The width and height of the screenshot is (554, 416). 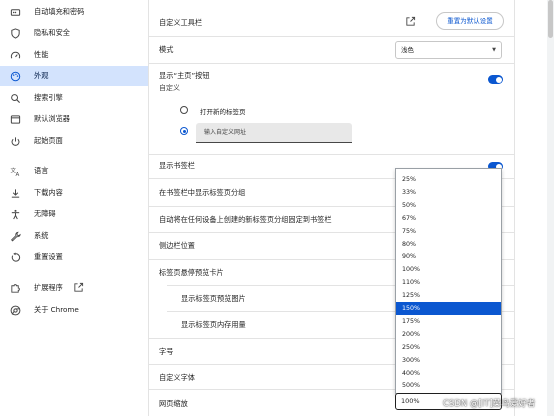 I want to click on page-zoom-label: 网页缩放, so click(x=173, y=403).